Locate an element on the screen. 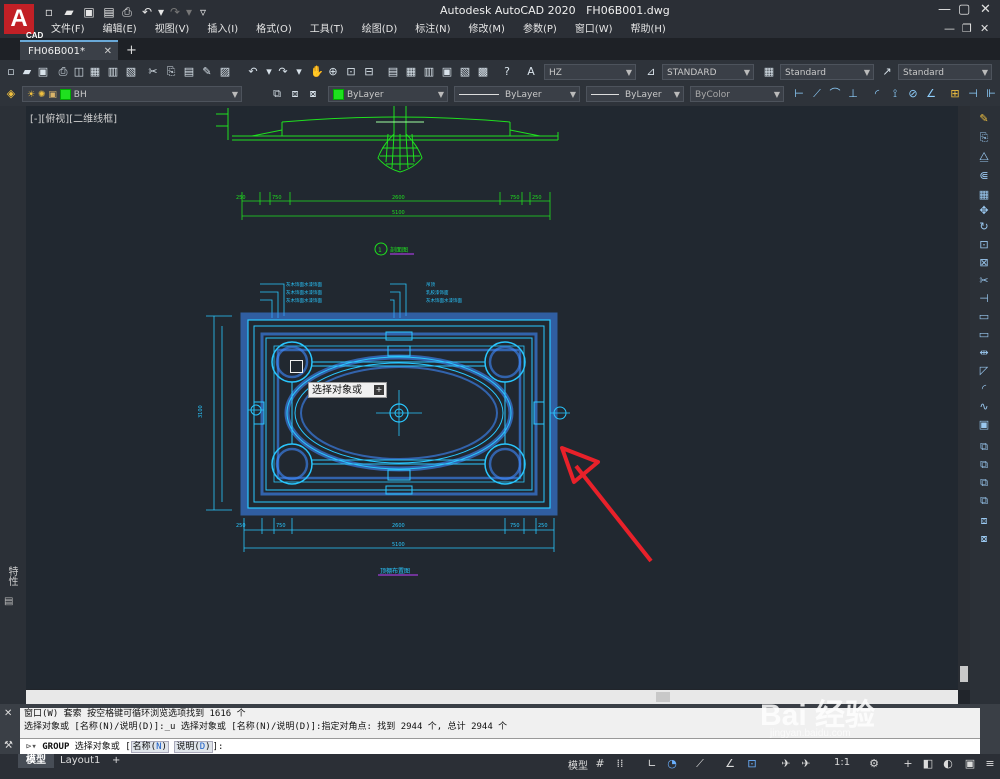  array-icon: ▦ is located at coordinates (984, 195).